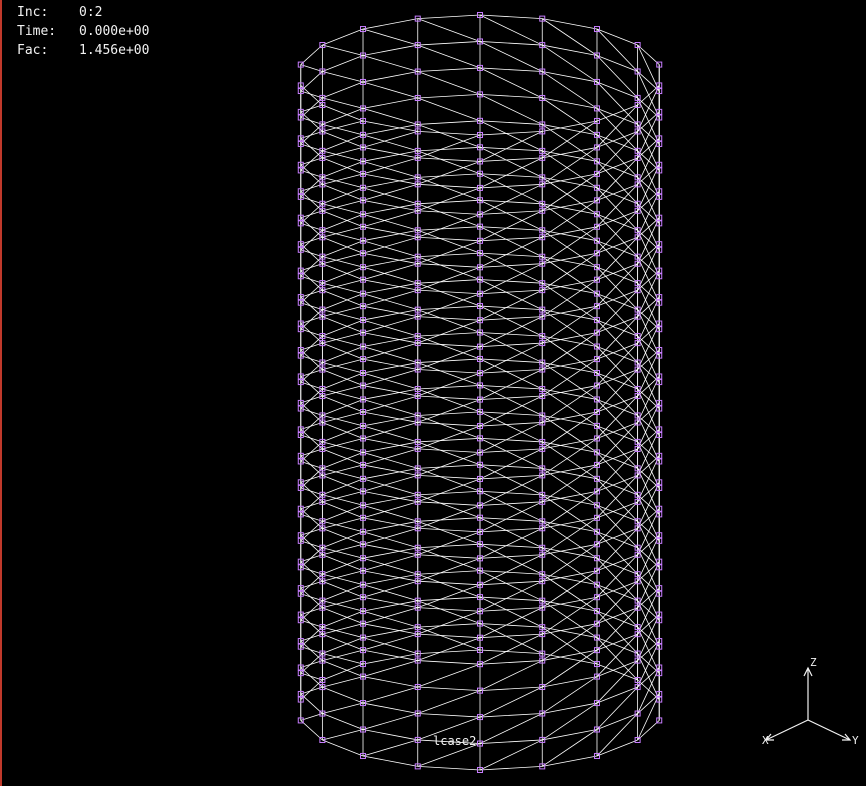  I want to click on z-axis-label: Z, so click(813, 662).